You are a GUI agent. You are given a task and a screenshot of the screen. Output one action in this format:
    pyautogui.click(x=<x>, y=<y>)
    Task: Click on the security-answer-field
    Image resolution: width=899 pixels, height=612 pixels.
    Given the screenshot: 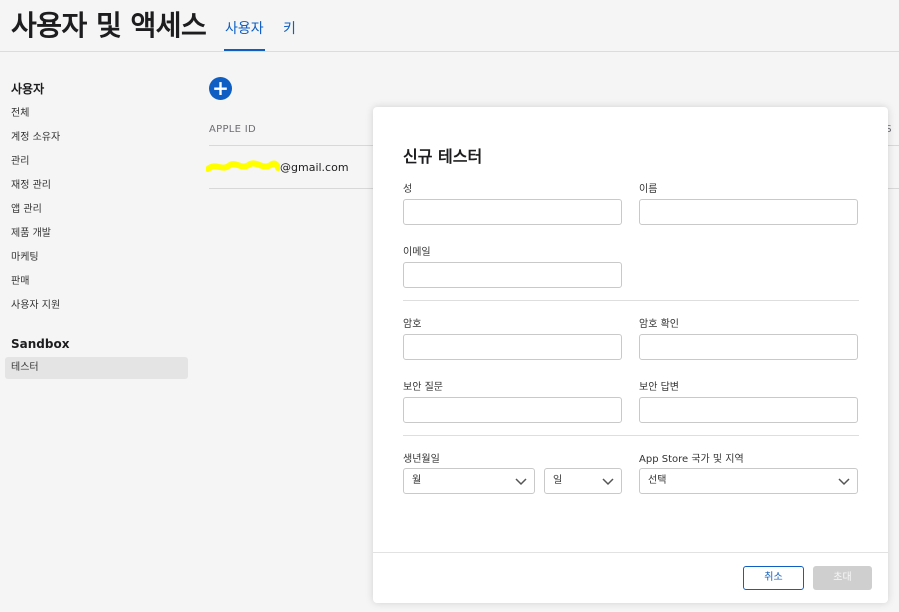 What is the action you would take?
    pyautogui.click(x=748, y=410)
    